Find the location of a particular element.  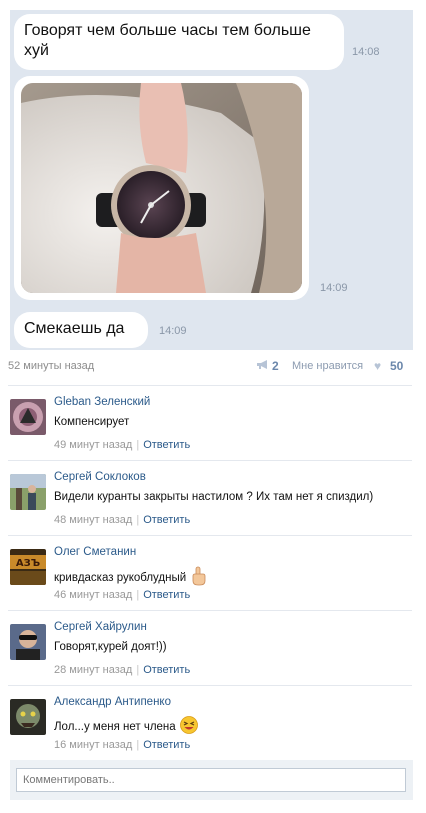

message-text: Смекаешь да is located at coordinates (74, 328).